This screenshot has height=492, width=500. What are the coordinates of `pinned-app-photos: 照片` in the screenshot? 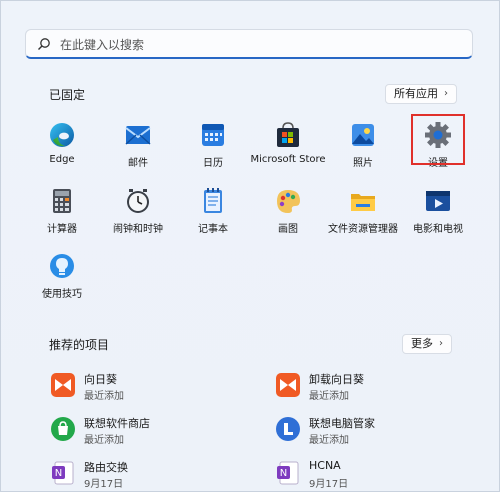 It's located at (363, 144).